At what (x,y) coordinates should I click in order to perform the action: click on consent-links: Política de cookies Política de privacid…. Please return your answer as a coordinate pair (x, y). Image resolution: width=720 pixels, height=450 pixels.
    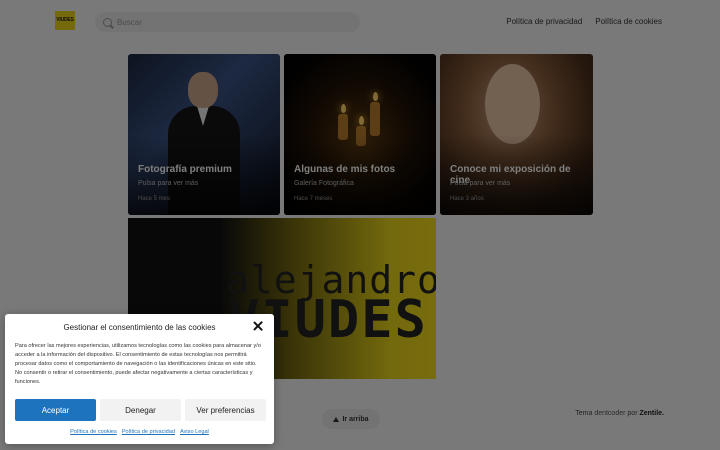
    Looking at the image, I should click on (139, 432).